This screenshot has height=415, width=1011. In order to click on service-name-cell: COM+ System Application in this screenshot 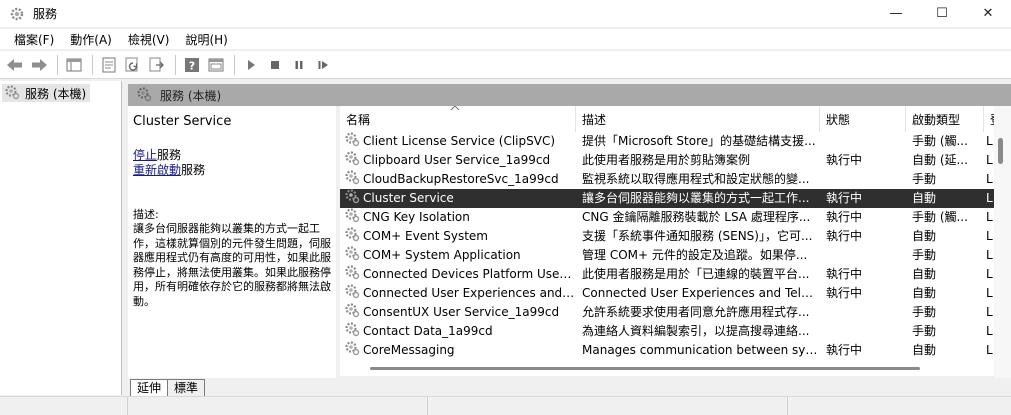, I will do `click(460, 255)`.